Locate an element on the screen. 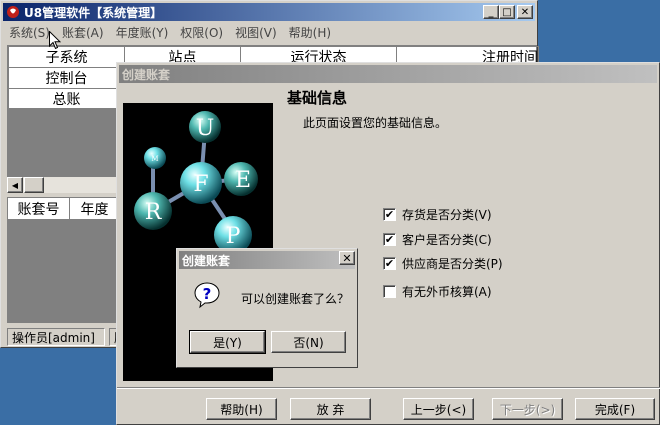  confirm-title: 创建账套 is located at coordinates (206, 260).